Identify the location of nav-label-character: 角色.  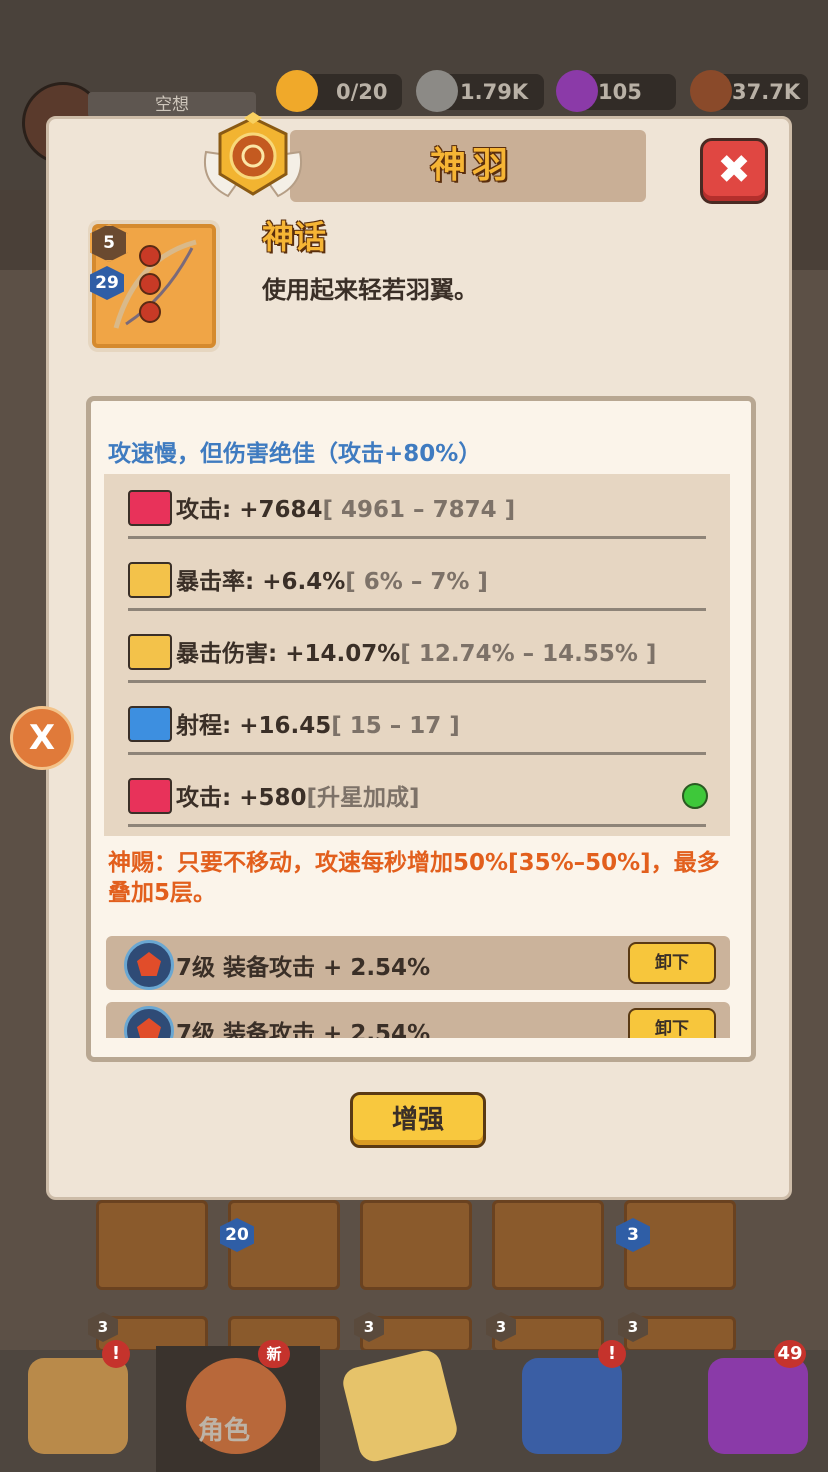
(224, 1431).